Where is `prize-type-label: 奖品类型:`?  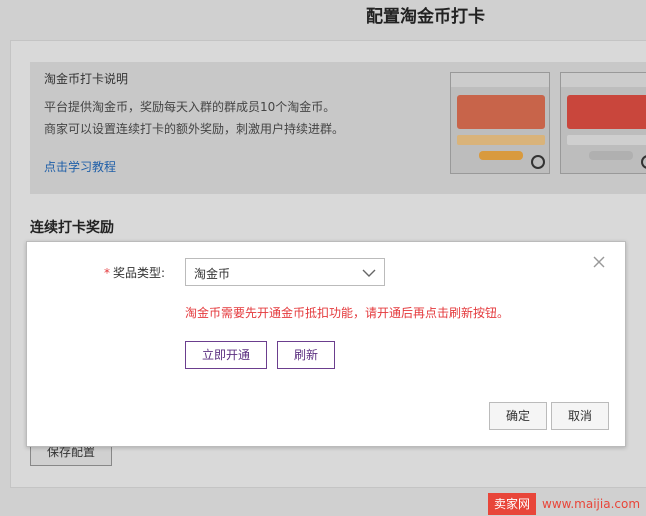 prize-type-label: 奖品类型: is located at coordinates (139, 273).